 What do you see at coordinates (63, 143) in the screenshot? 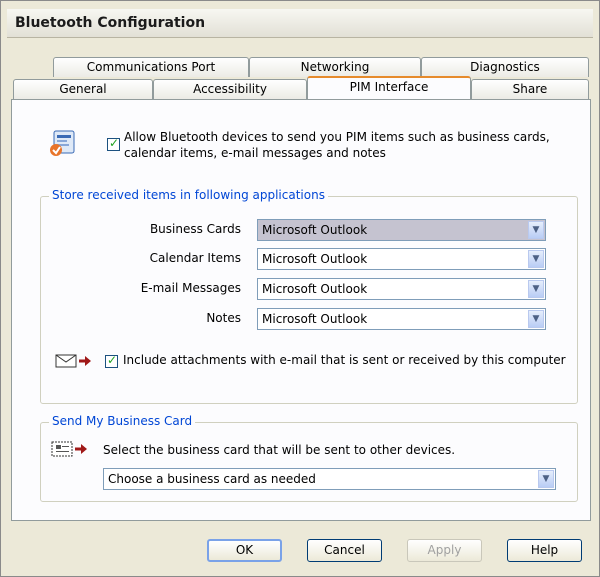
I see `pim-items-icon` at bounding box center [63, 143].